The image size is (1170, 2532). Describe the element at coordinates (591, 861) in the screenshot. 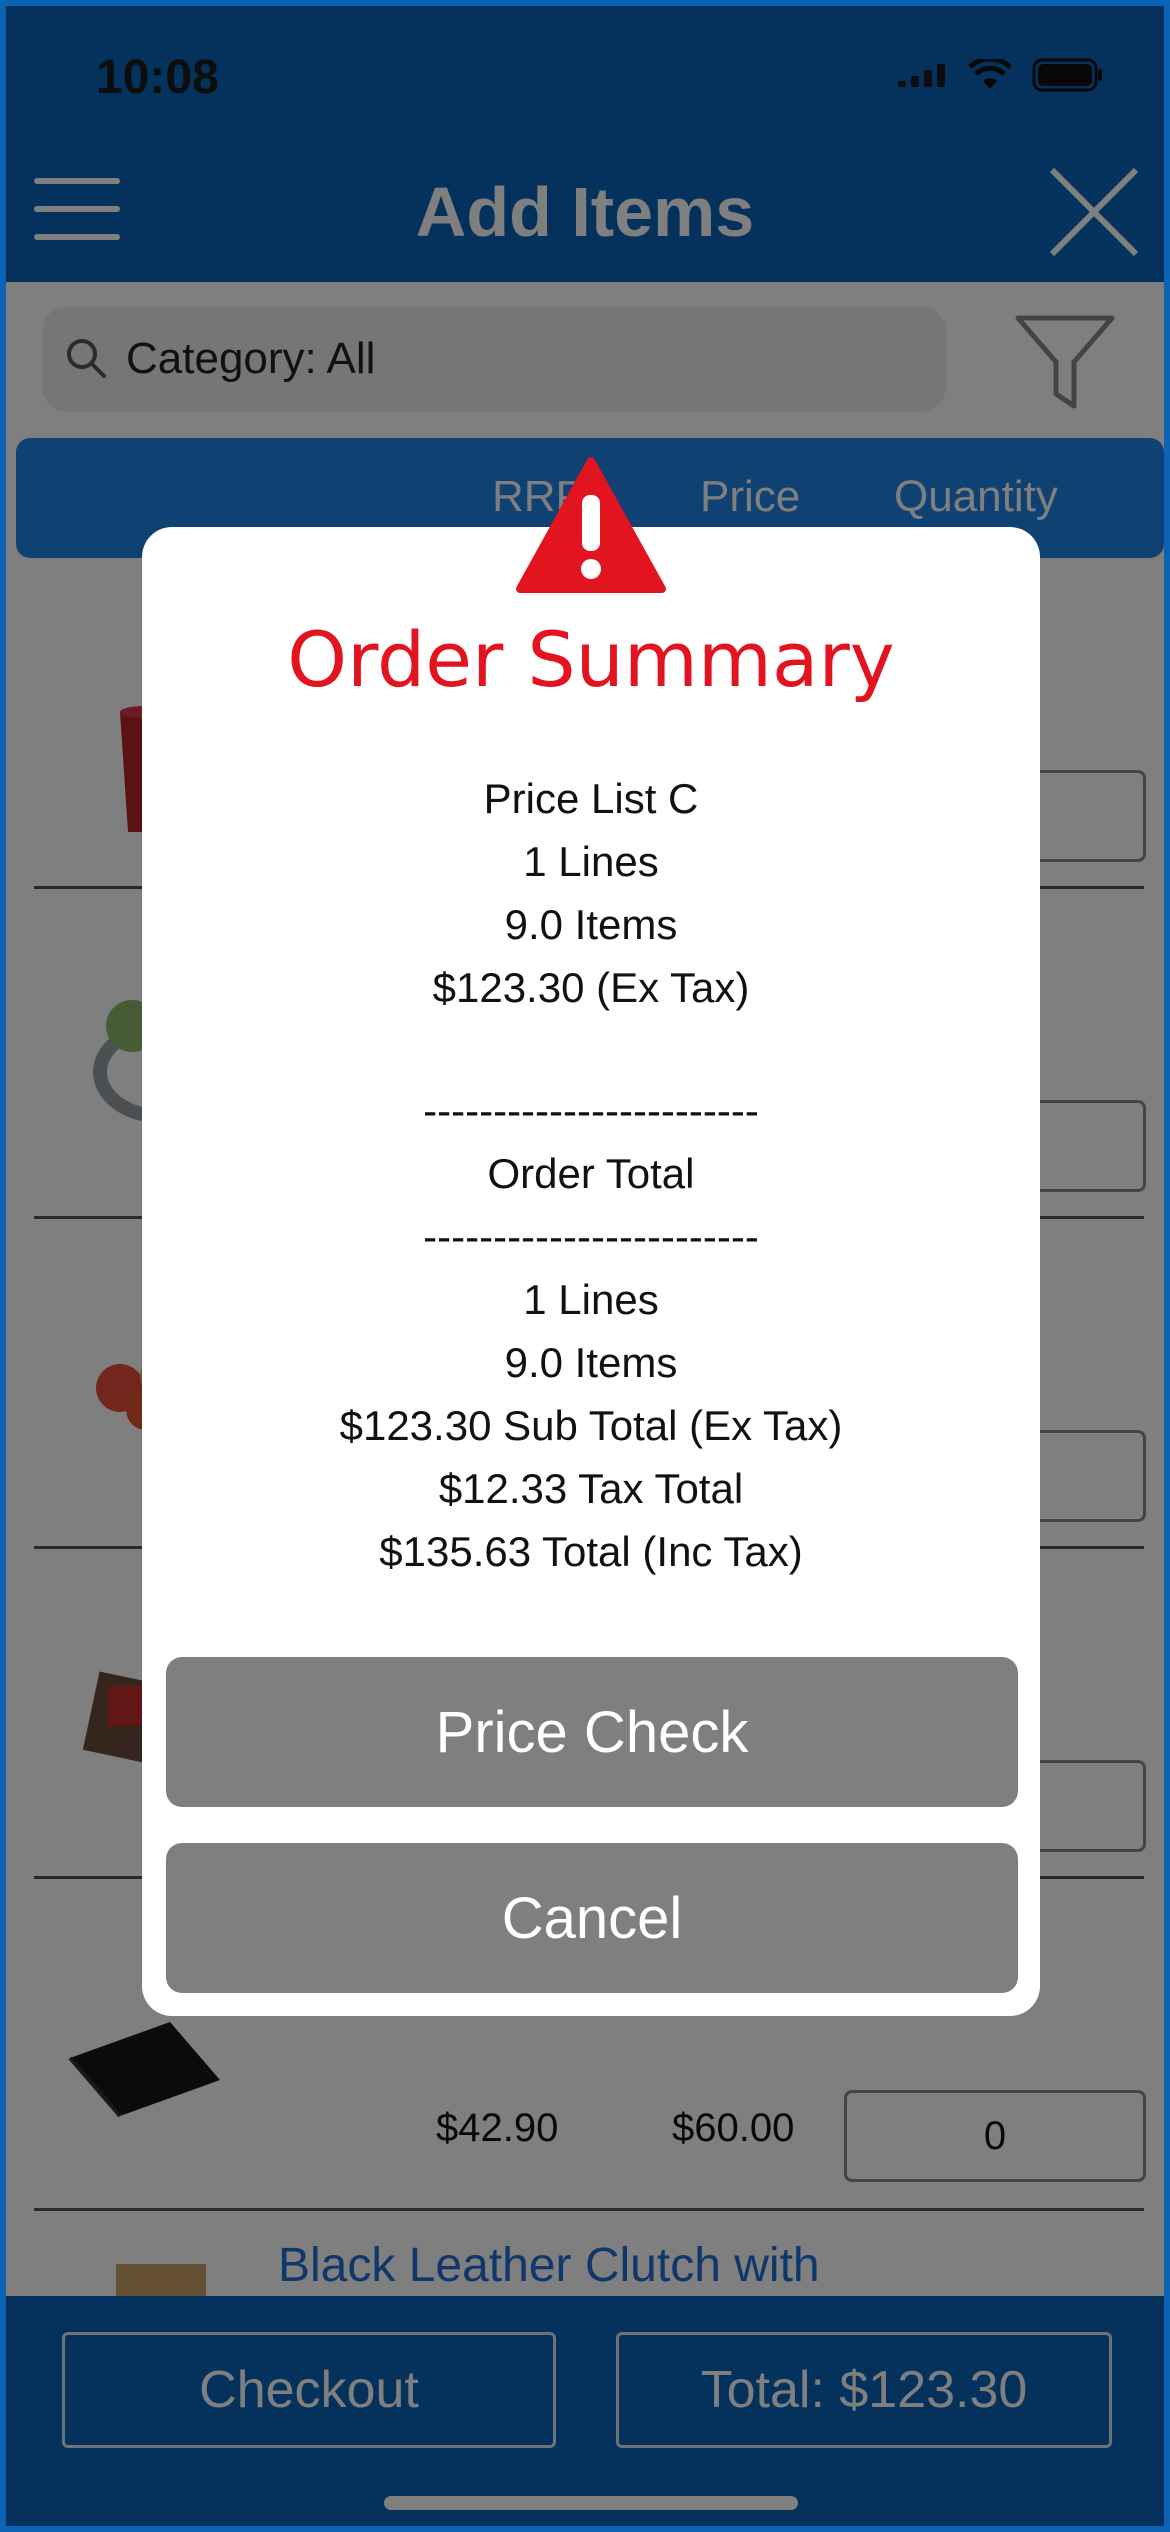

I see `lines-count: 1 Lines` at that location.